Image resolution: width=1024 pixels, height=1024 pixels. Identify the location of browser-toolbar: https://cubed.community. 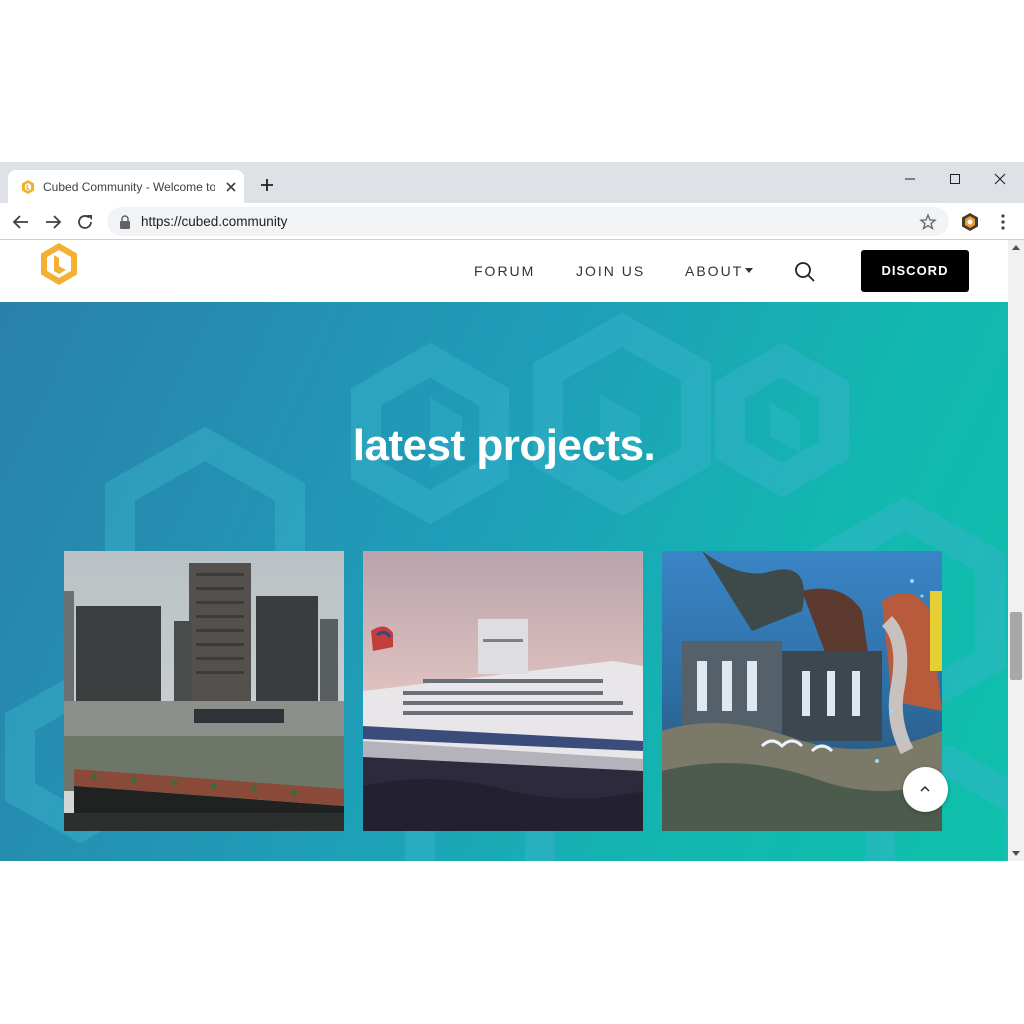
(512, 221).